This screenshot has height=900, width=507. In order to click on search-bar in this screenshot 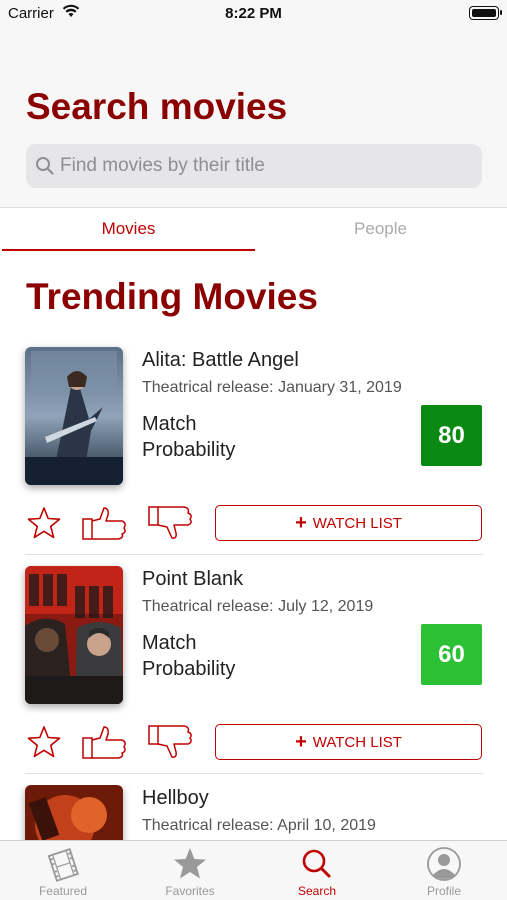, I will do `click(254, 166)`.